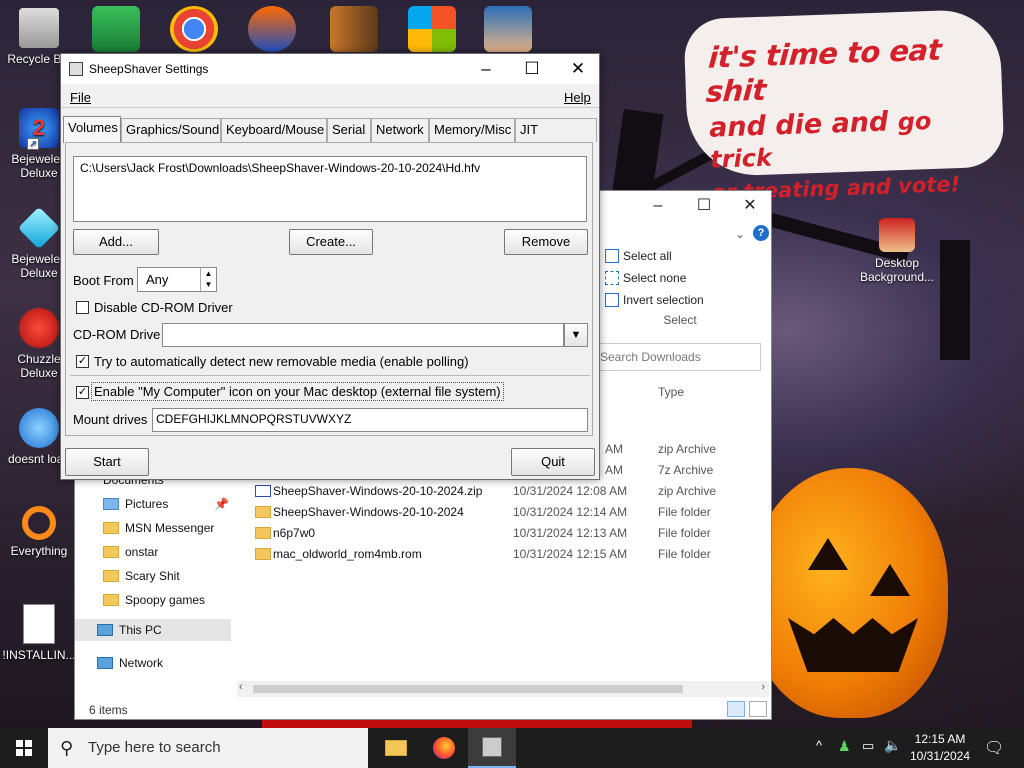  What do you see at coordinates (761, 233) in the screenshot?
I see `help-icon: ?` at bounding box center [761, 233].